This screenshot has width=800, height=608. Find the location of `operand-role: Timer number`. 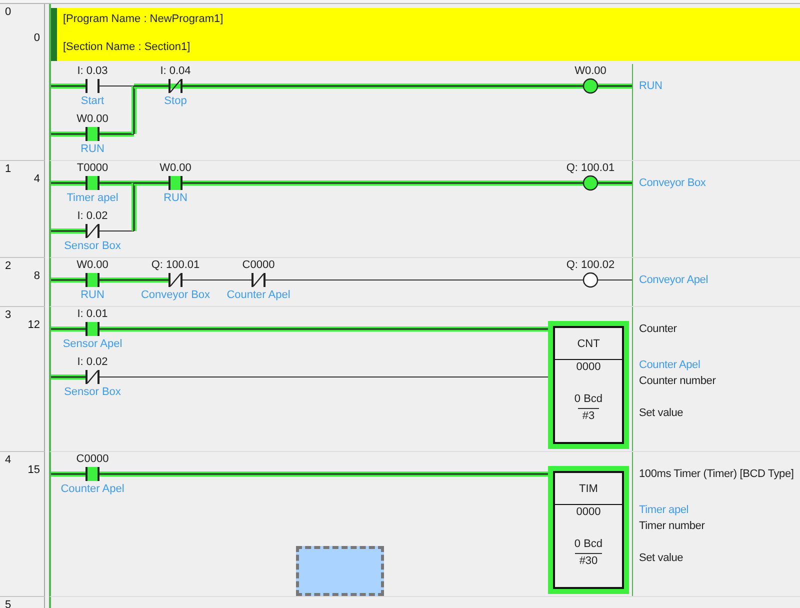

operand-role: Timer number is located at coordinates (672, 526).